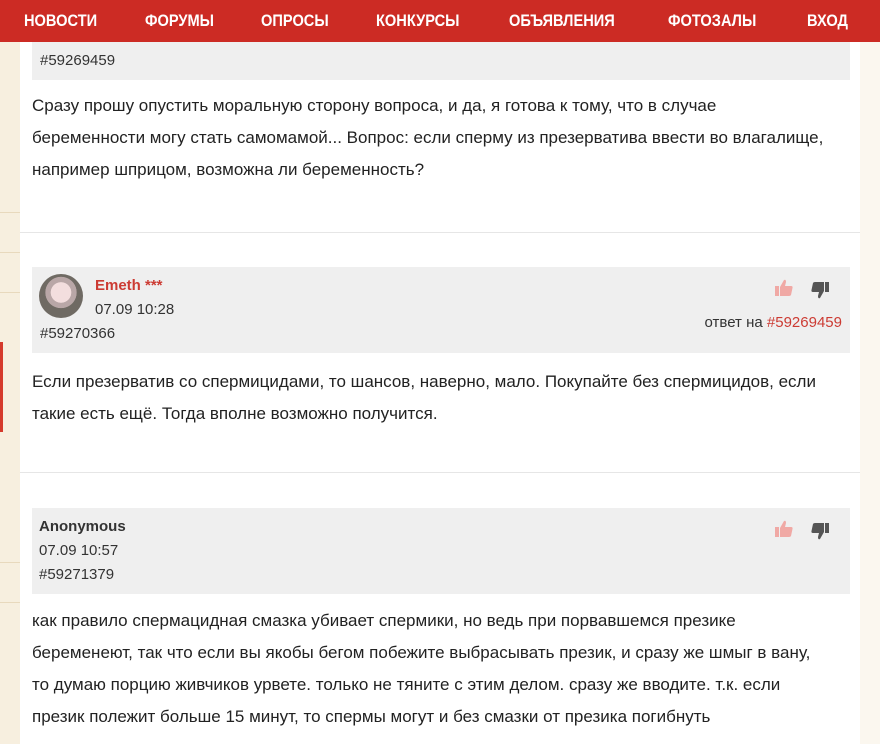 The image size is (880, 744). What do you see at coordinates (76, 574) in the screenshot?
I see `post-id: #59271379` at bounding box center [76, 574].